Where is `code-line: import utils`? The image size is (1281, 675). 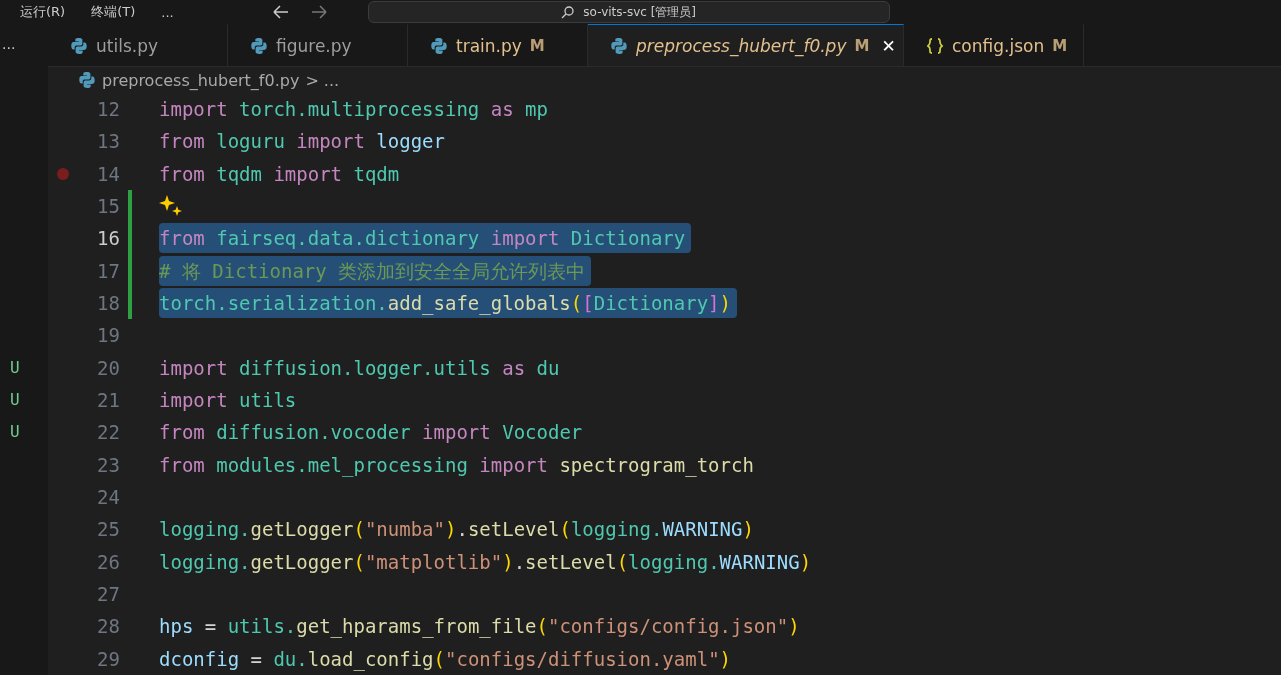
code-line: import utils is located at coordinates (228, 401).